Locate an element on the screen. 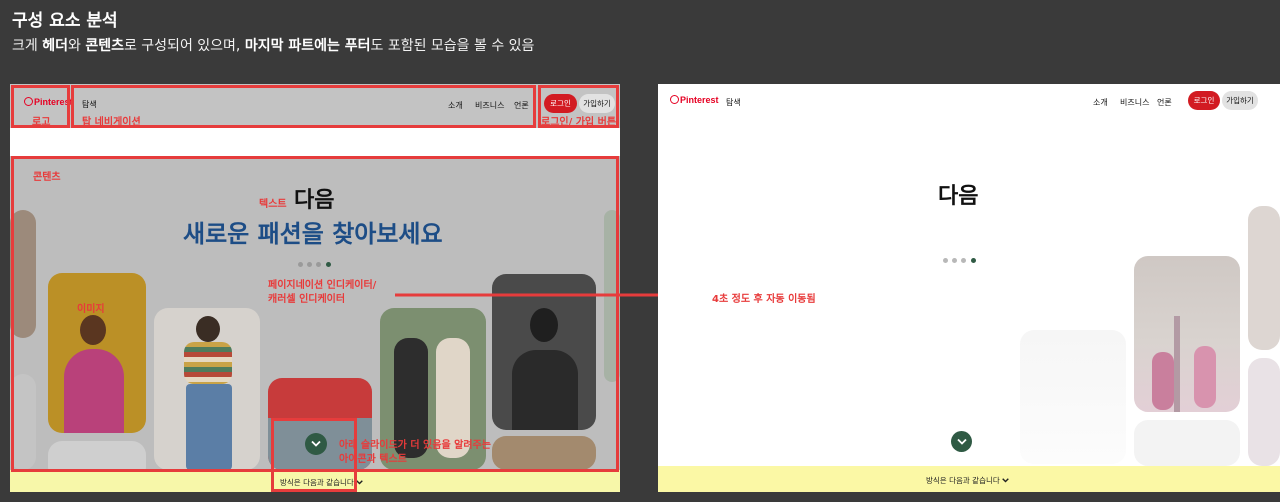 The image size is (1280, 502). nav-explore: 탐색 is located at coordinates (733, 102).